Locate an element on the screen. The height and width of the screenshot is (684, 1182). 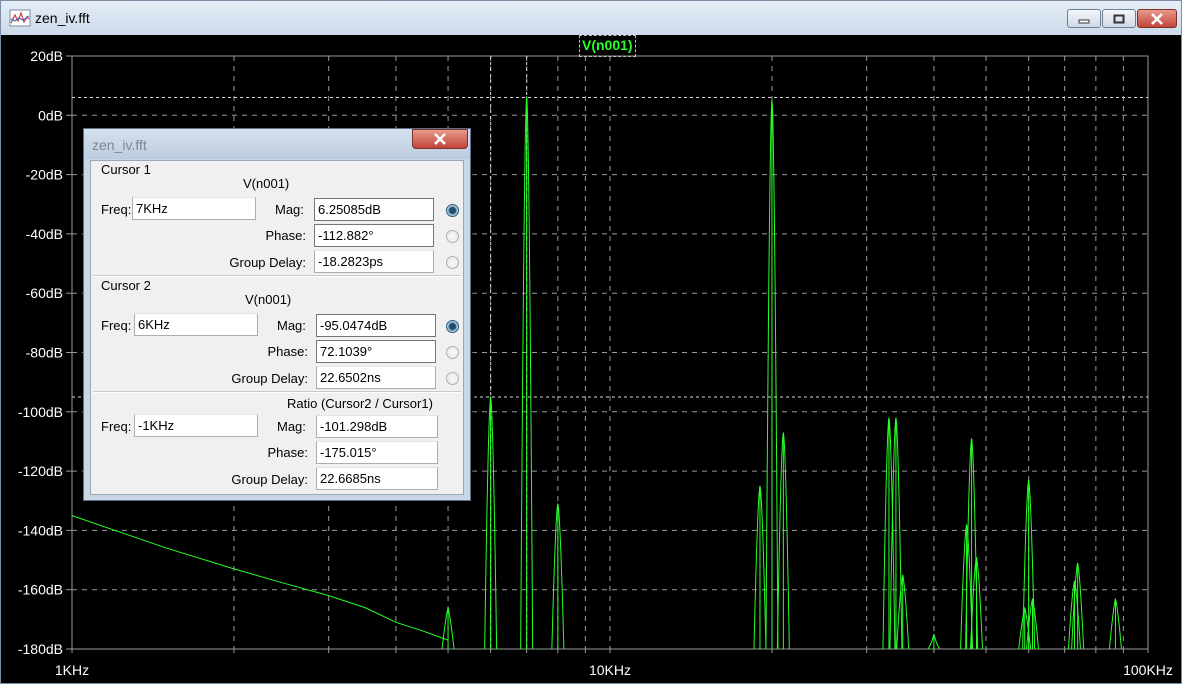
x-tick-label: 10KHz is located at coordinates (610, 670).